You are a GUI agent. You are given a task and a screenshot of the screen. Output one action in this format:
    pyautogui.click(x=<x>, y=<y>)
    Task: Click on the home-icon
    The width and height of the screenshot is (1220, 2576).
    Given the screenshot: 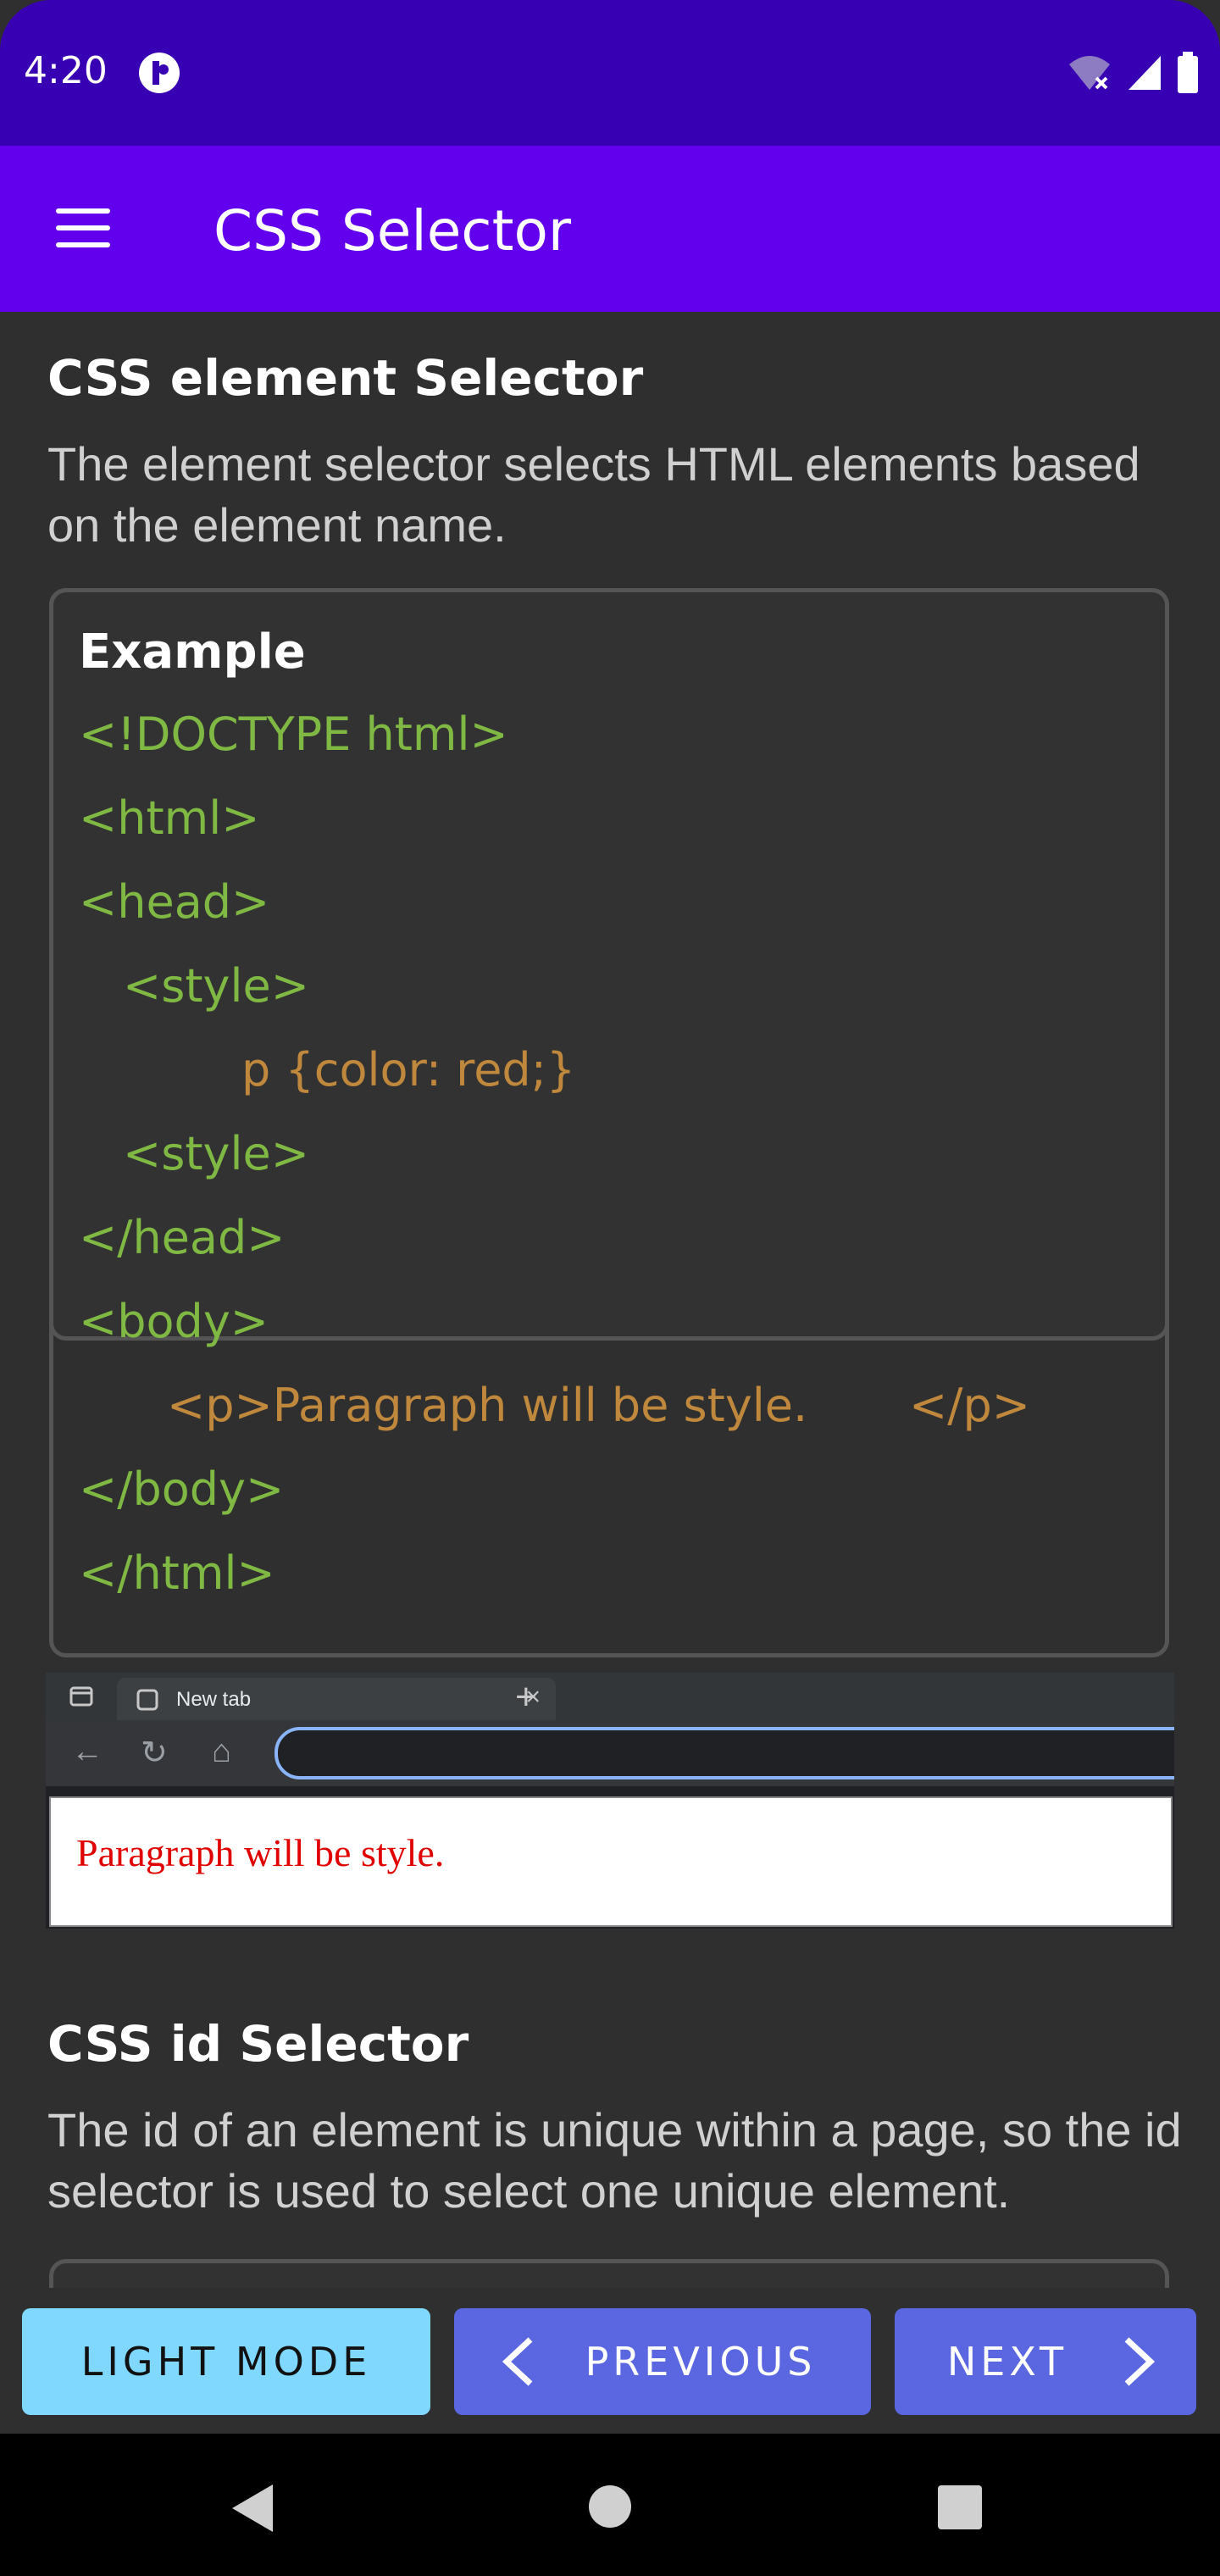 What is the action you would take?
    pyautogui.click(x=610, y=2506)
    